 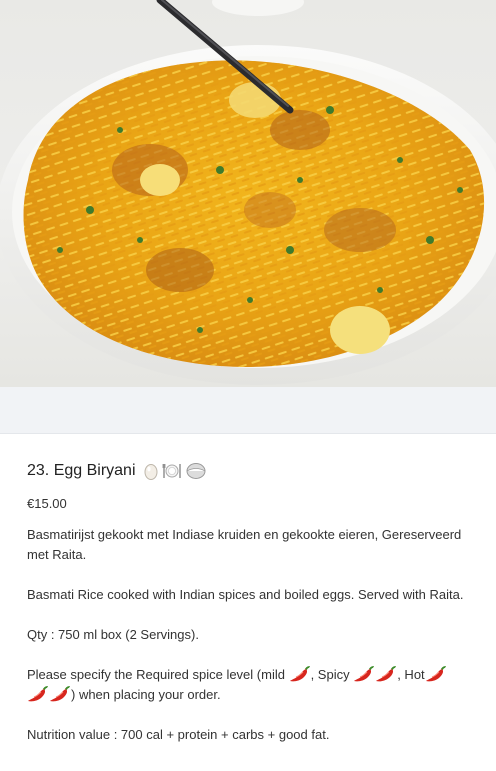 I want to click on plate-cutlery-icon, so click(x=171, y=471).